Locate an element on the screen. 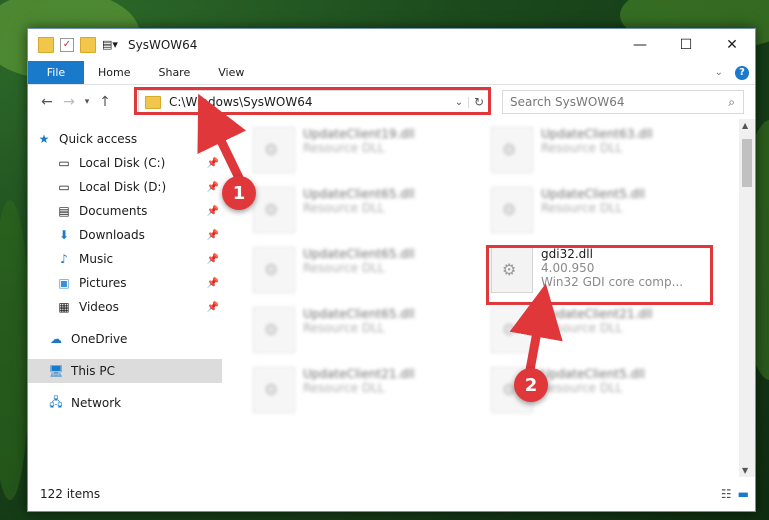 Image resolution: width=769 pixels, height=520 pixels. search-placeholder: Search SysWOW64 is located at coordinates (567, 102).